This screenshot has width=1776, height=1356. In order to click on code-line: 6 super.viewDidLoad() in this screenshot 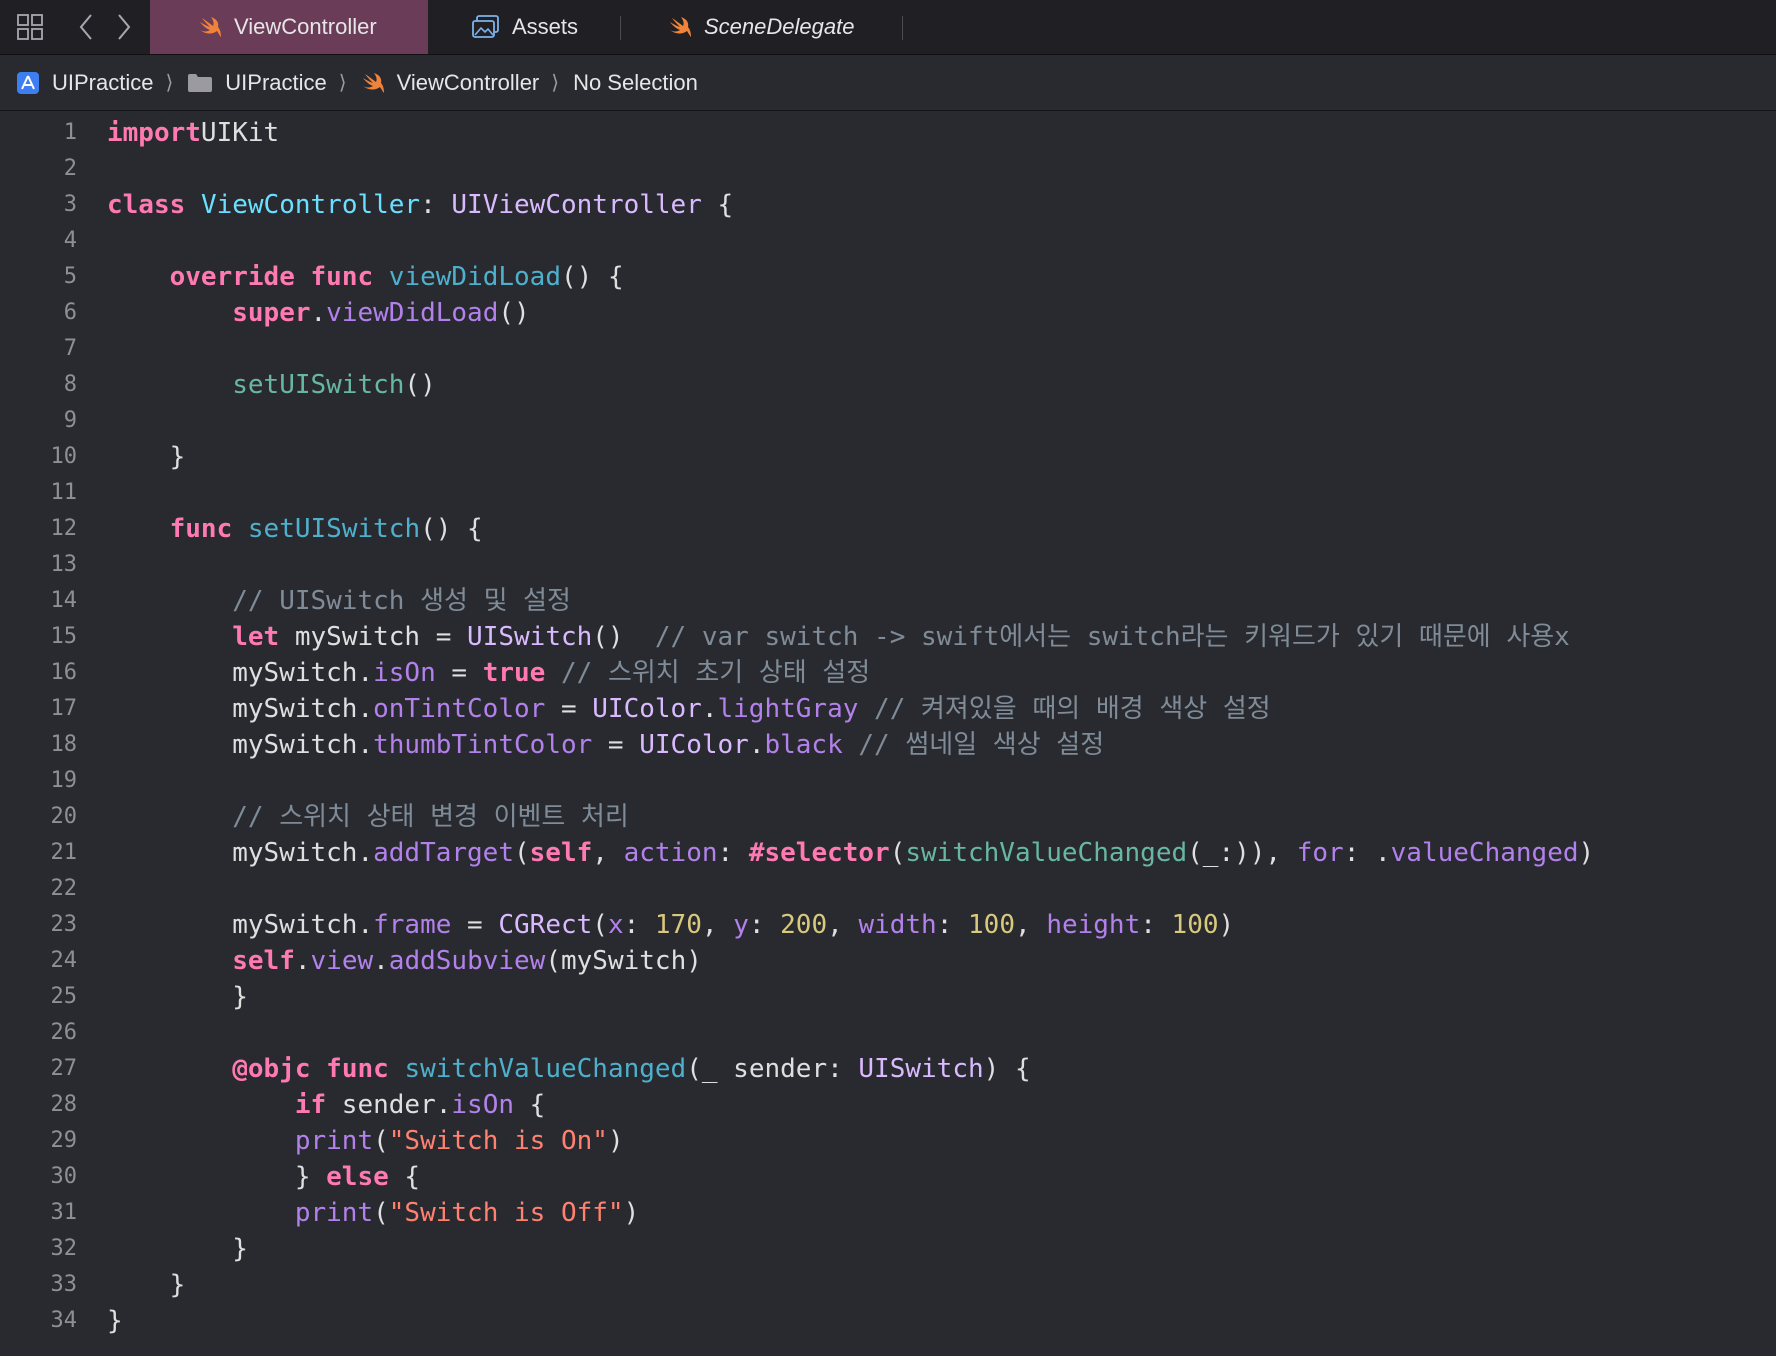, I will do `click(888, 313)`.